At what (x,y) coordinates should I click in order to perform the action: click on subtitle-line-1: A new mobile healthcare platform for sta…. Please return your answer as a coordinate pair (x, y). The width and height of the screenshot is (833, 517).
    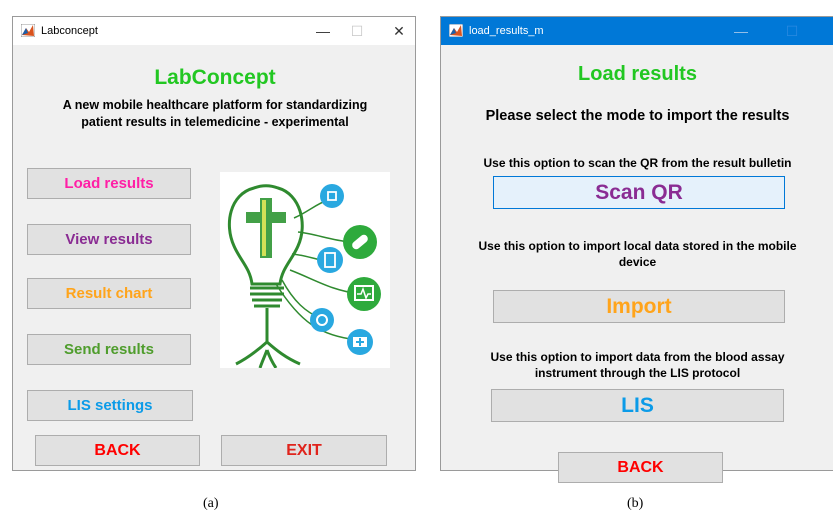
    Looking at the image, I should click on (215, 105).